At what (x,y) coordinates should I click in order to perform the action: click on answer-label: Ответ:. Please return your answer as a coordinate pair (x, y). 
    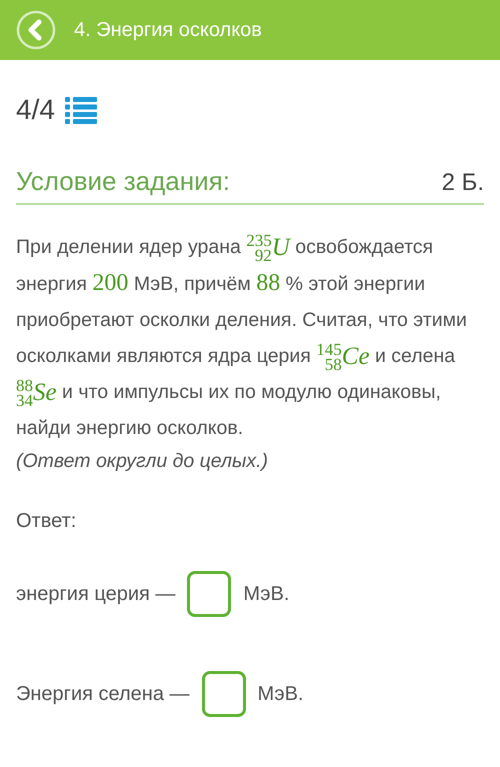
    Looking at the image, I should click on (47, 521).